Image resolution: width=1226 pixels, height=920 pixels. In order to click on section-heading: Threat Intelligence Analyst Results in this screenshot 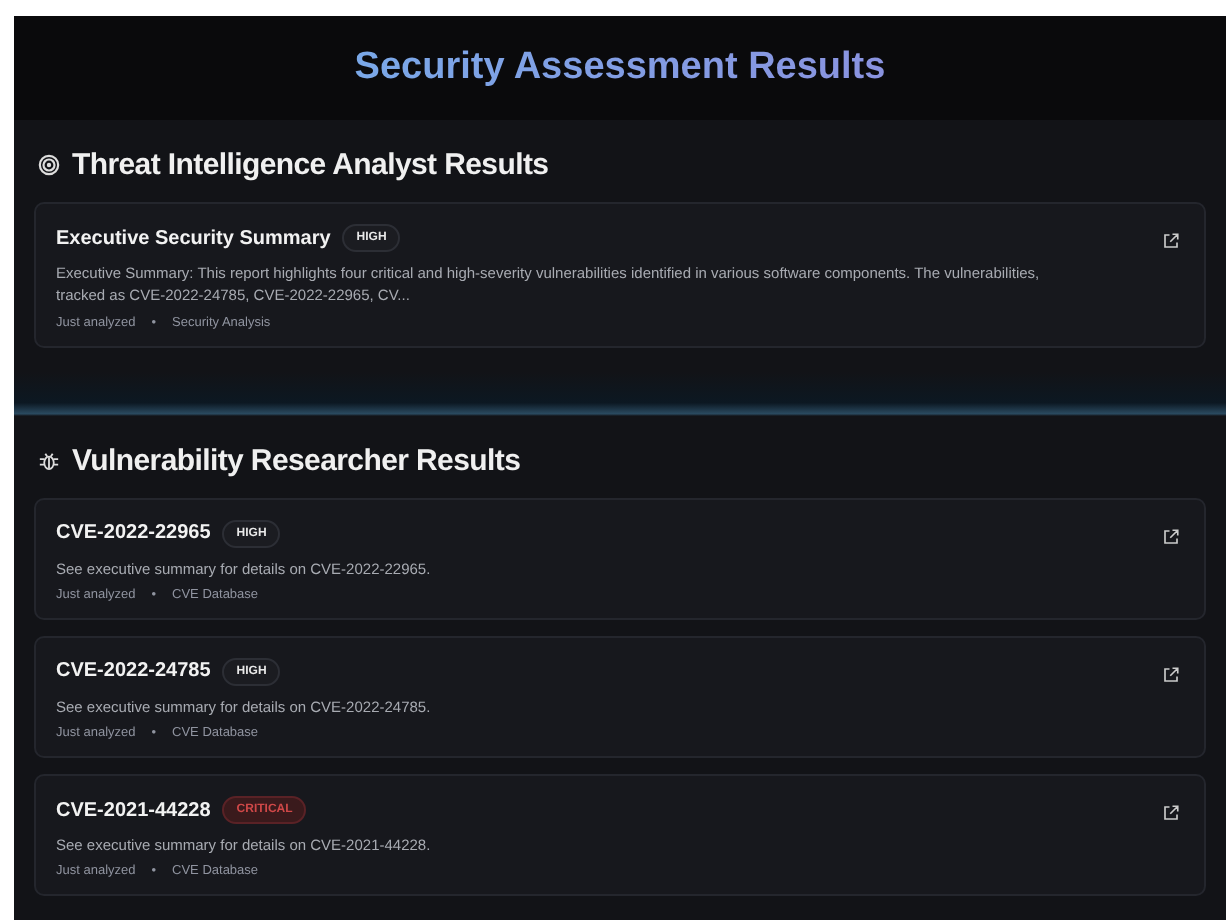, I will do `click(310, 165)`.